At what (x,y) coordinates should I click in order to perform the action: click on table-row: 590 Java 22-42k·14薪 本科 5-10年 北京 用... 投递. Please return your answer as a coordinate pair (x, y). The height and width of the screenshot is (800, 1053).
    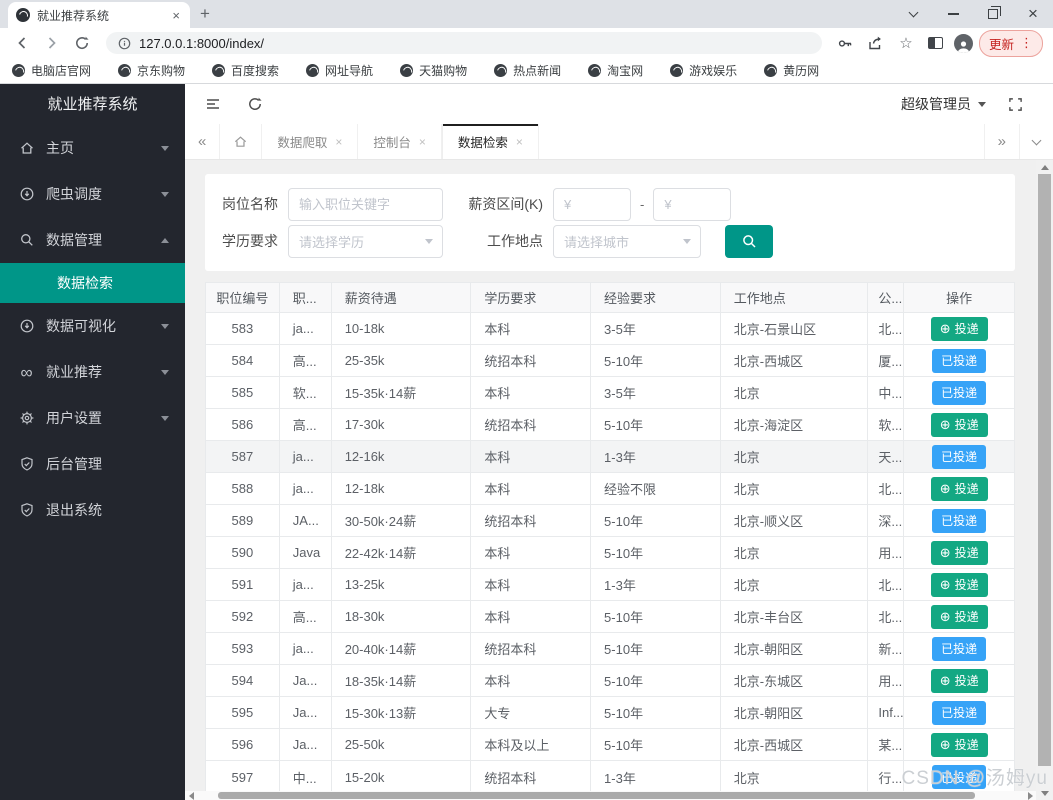
    Looking at the image, I should click on (610, 553).